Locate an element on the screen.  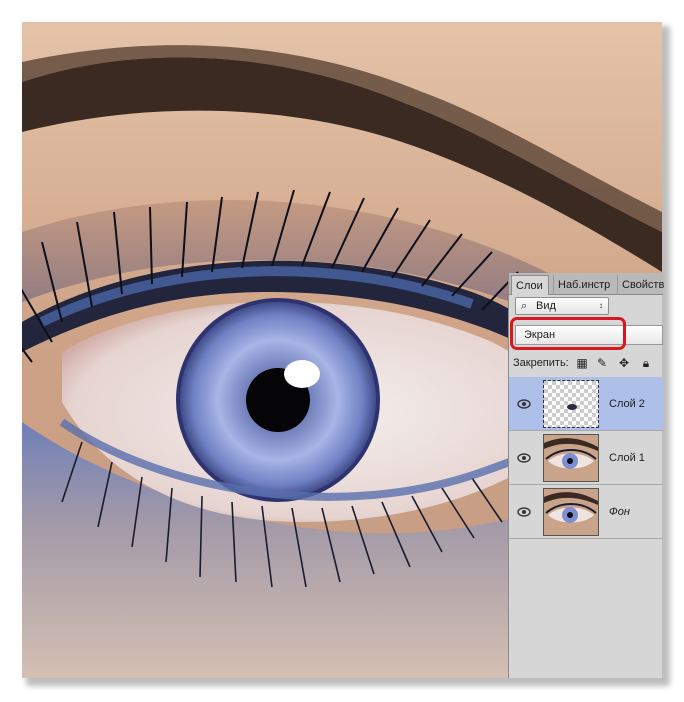
lock-row: Закрепить: ▦ ✎ ✥ 🔒︎ is located at coordinates (586, 363).